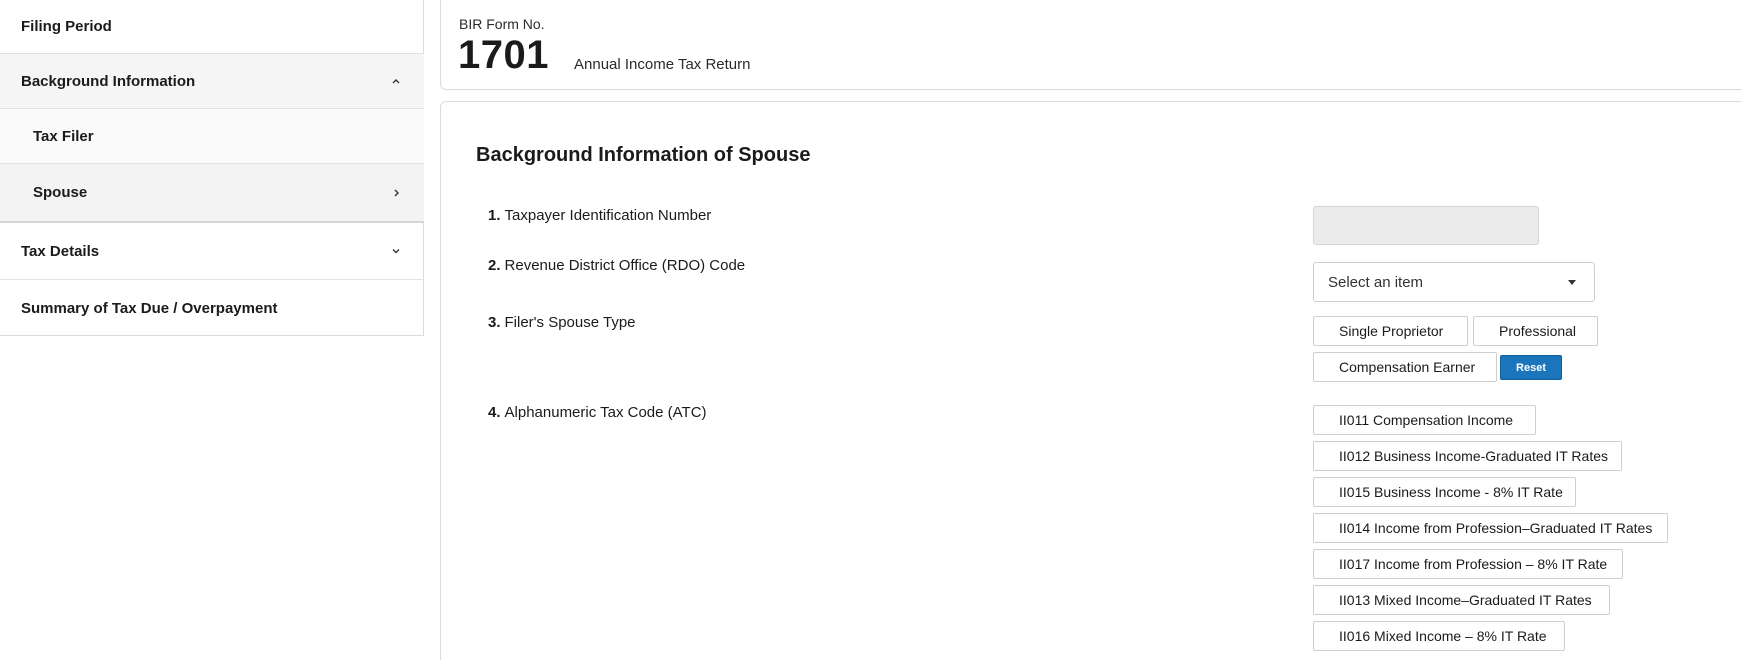 This screenshot has width=1741, height=660. What do you see at coordinates (1376, 282) in the screenshot?
I see `rdo-code-select-value: Select an item` at bounding box center [1376, 282].